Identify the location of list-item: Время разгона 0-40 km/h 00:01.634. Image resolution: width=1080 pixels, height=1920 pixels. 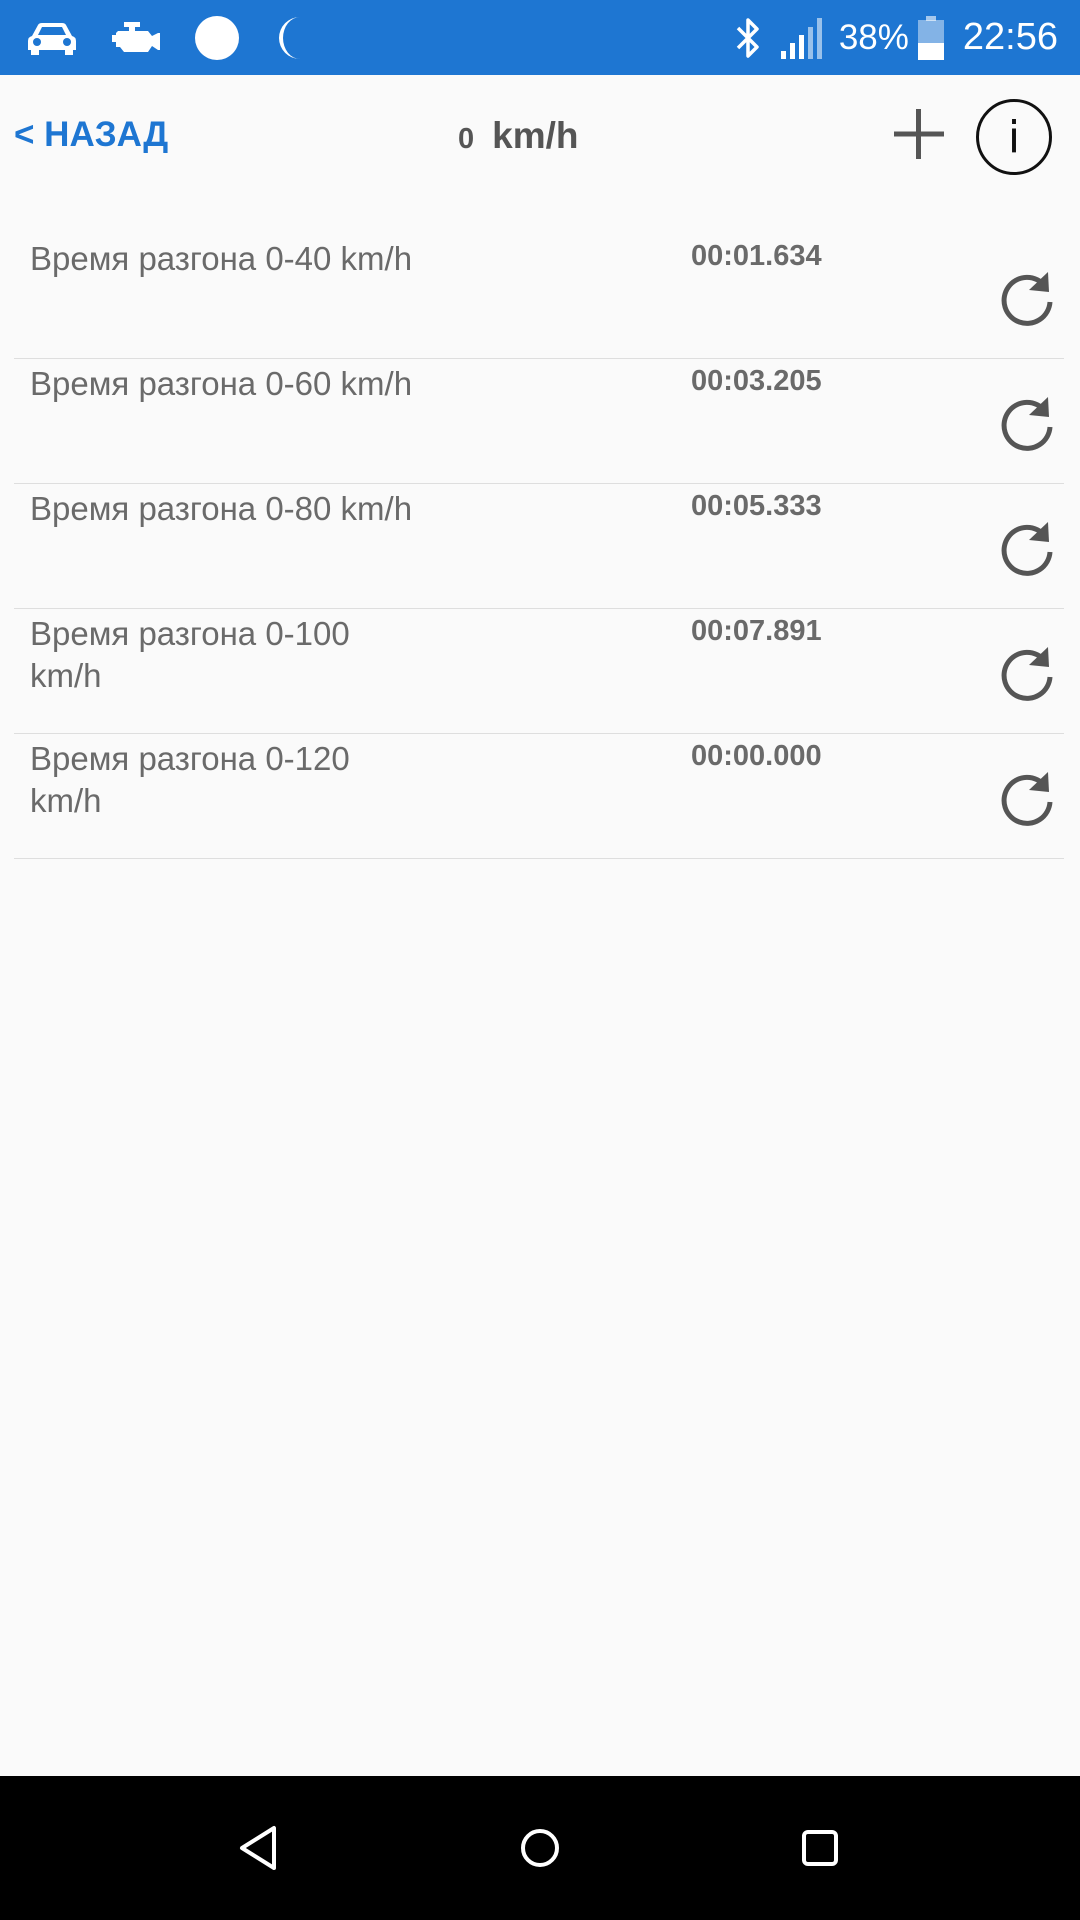
(539, 296).